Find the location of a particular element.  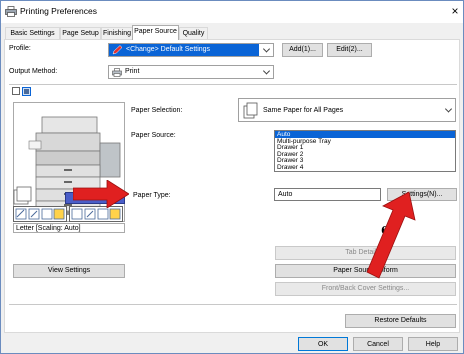

layout-icons-right is located at coordinates (96, 214).